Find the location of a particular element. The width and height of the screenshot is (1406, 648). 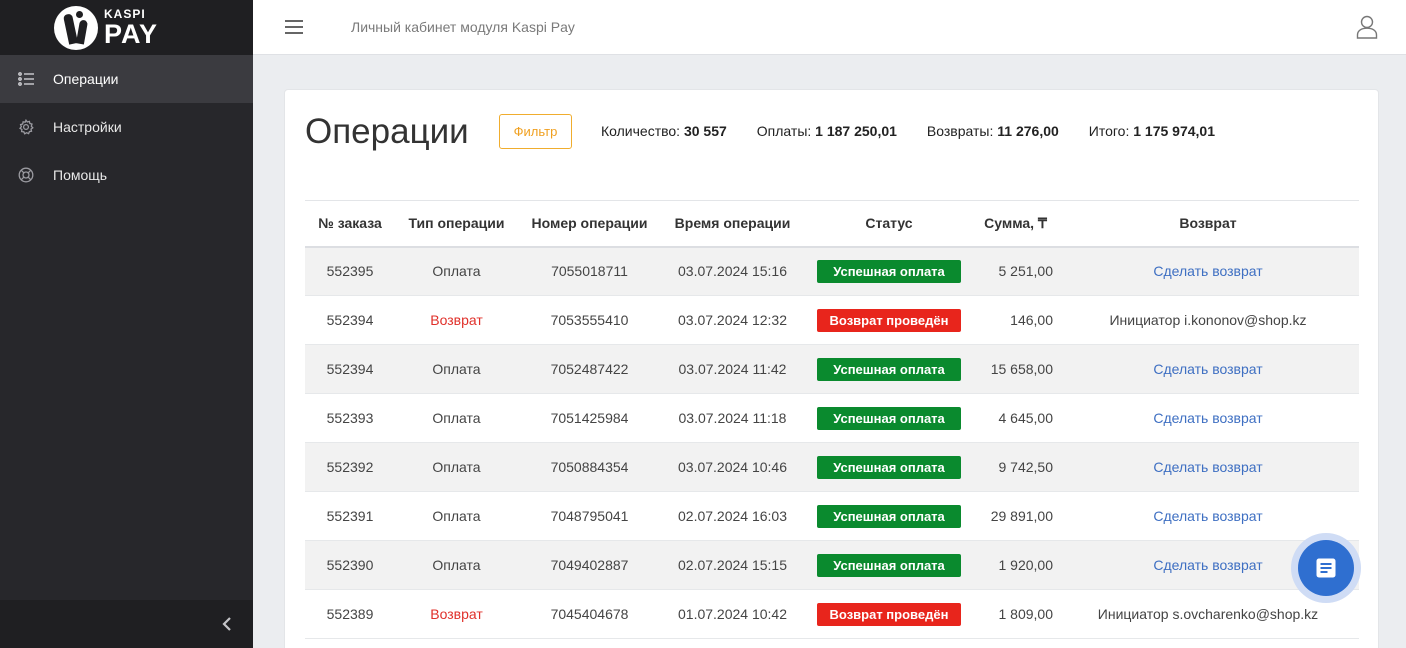

refund-initiator: Инициатор i.kononov@shop.kz is located at coordinates (1208, 320).